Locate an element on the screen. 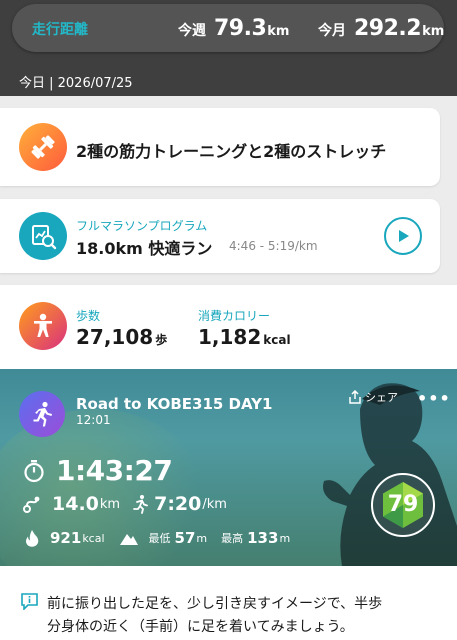 Image resolution: width=457 pixels, height=640 pixels. tip-line-2: 分身体の近く（手前）に足を着いてみましょう。 is located at coordinates (200, 627).